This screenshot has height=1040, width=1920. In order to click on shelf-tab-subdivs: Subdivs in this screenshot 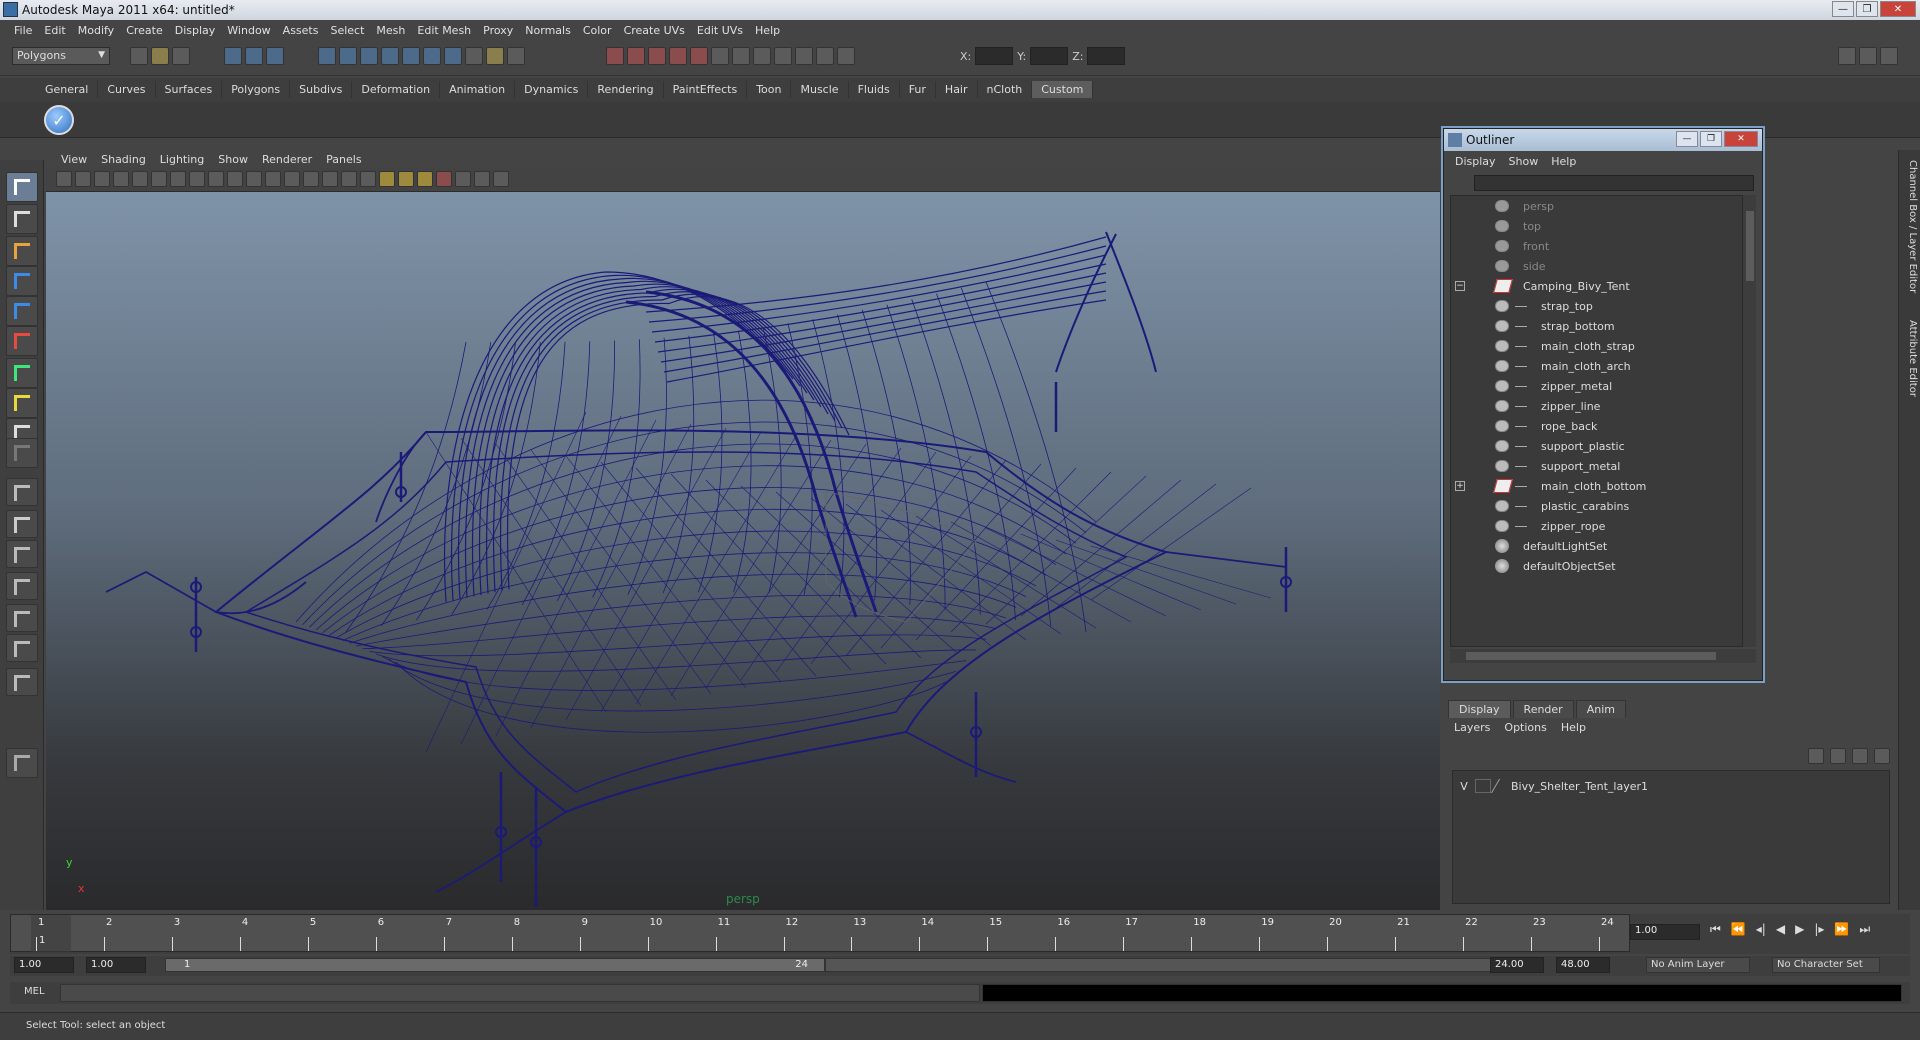, I will do `click(321, 89)`.